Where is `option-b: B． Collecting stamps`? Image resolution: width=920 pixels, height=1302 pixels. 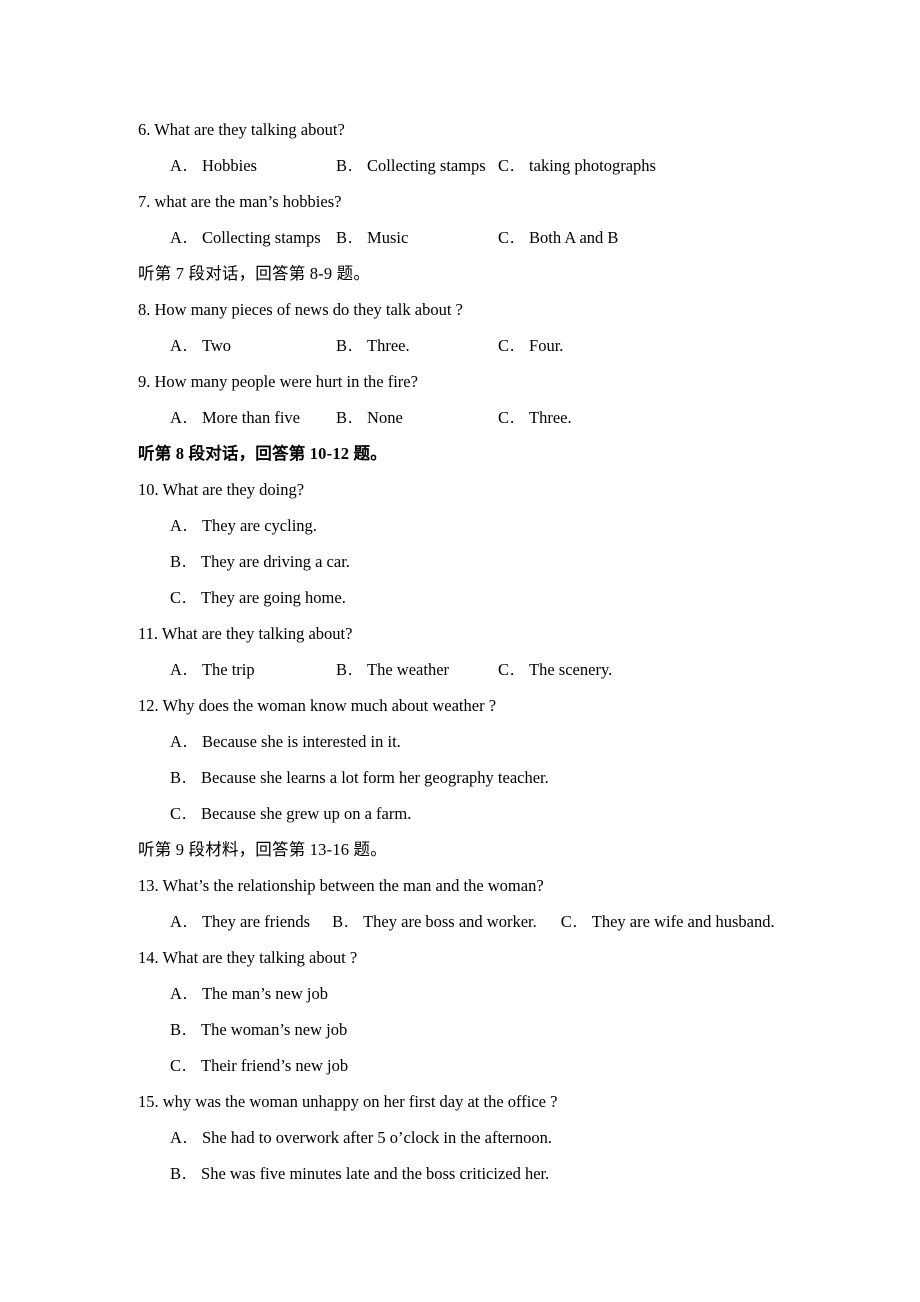
option-b: B． Collecting stamps is located at coordinates (411, 166).